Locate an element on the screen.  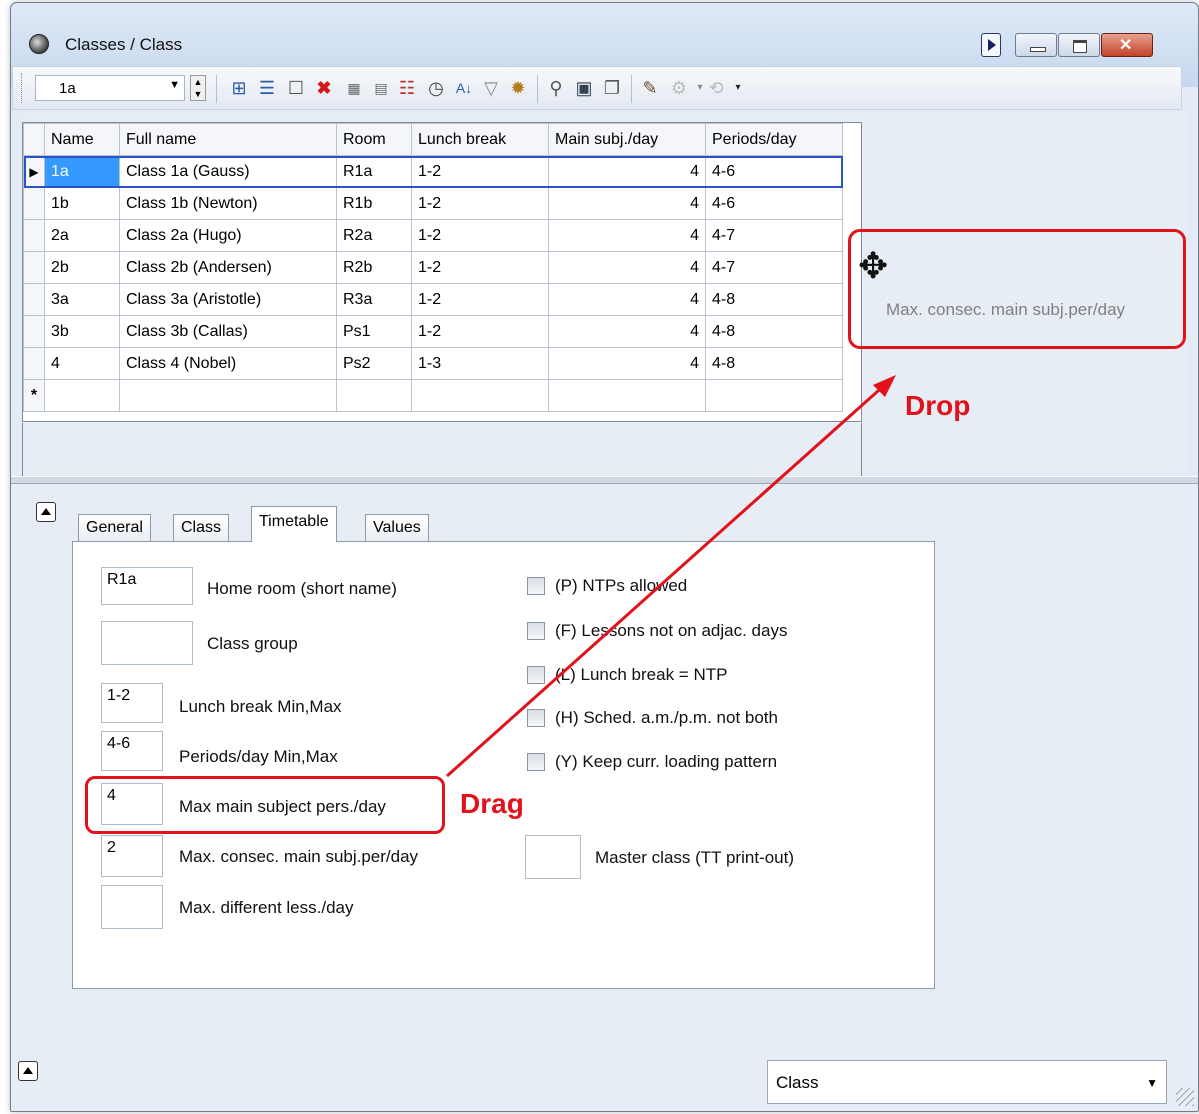
checkbox-lessons-not-adjacent is located at coordinates (536, 631).